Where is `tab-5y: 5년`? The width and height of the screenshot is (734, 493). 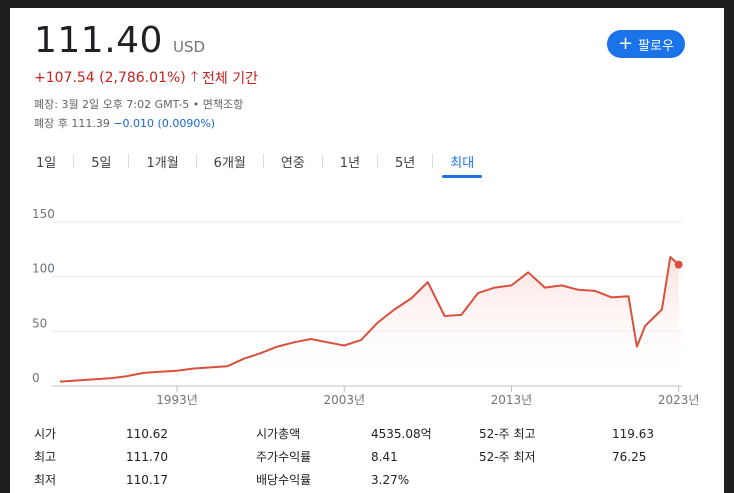 tab-5y: 5년 is located at coordinates (405, 161).